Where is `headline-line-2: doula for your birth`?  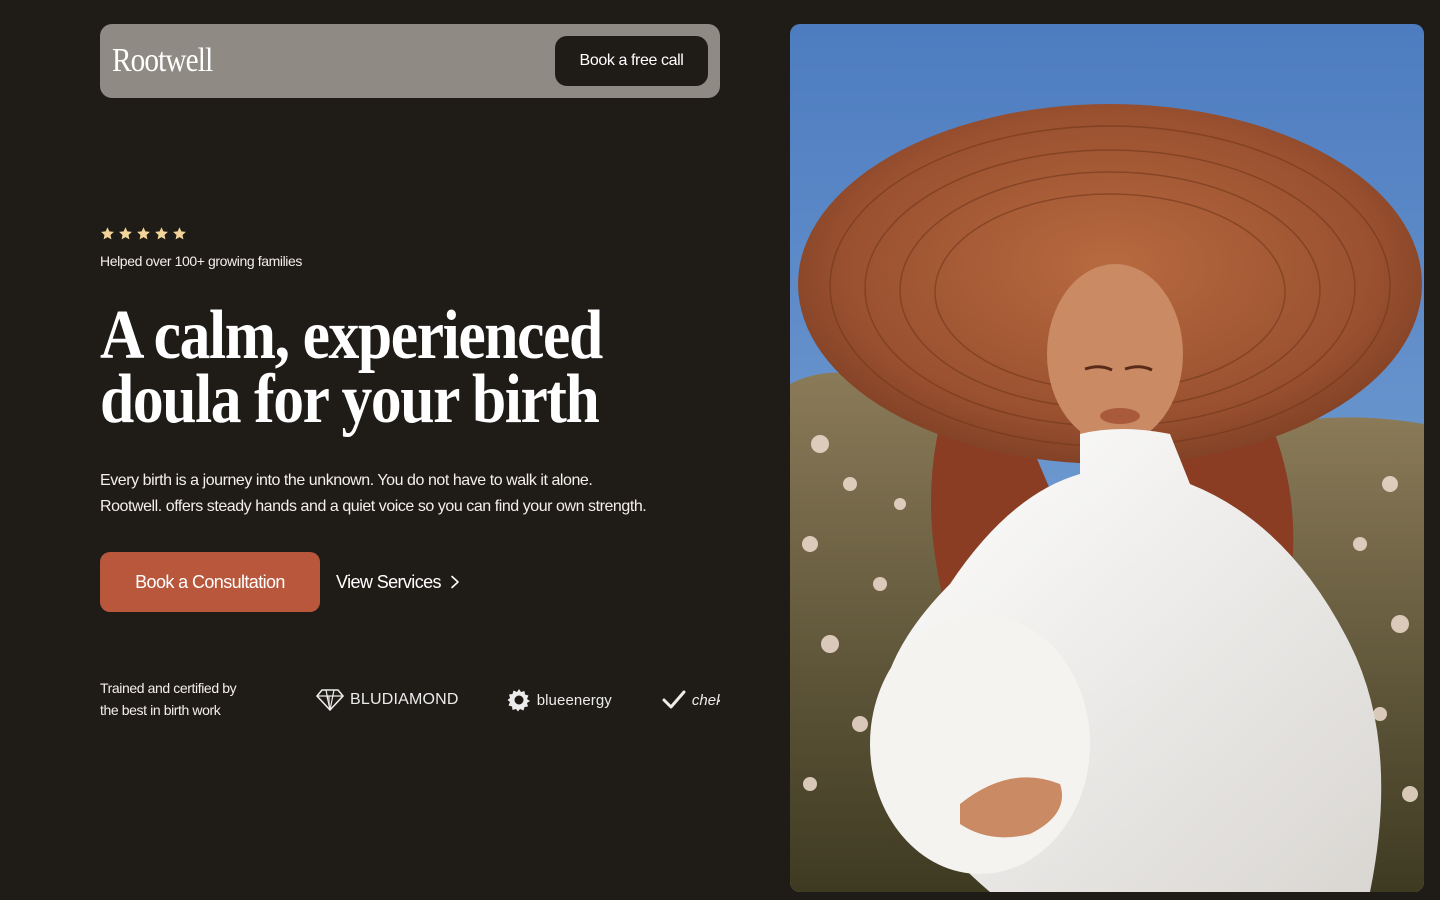
headline-line-2: doula for your birth is located at coordinates (350, 399).